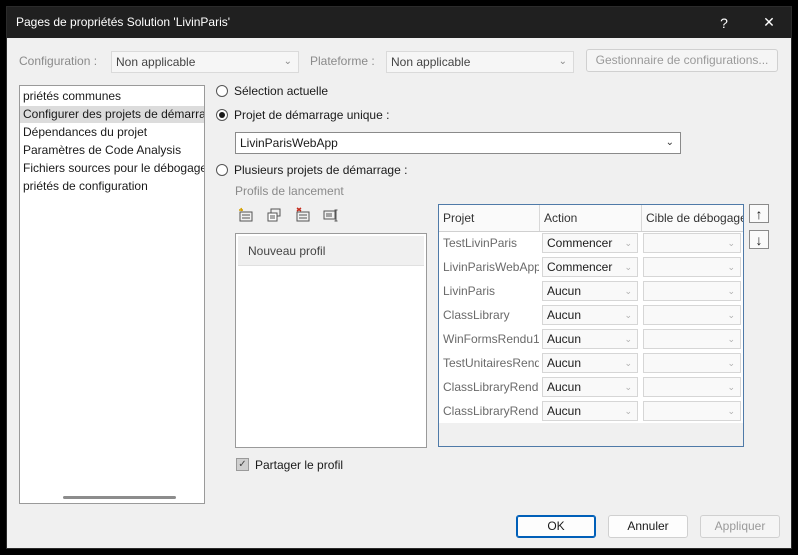 This screenshot has width=798, height=555. Describe the element at coordinates (480, 243) in the screenshot. I see `row-project-name: TestLivinParis` at that location.